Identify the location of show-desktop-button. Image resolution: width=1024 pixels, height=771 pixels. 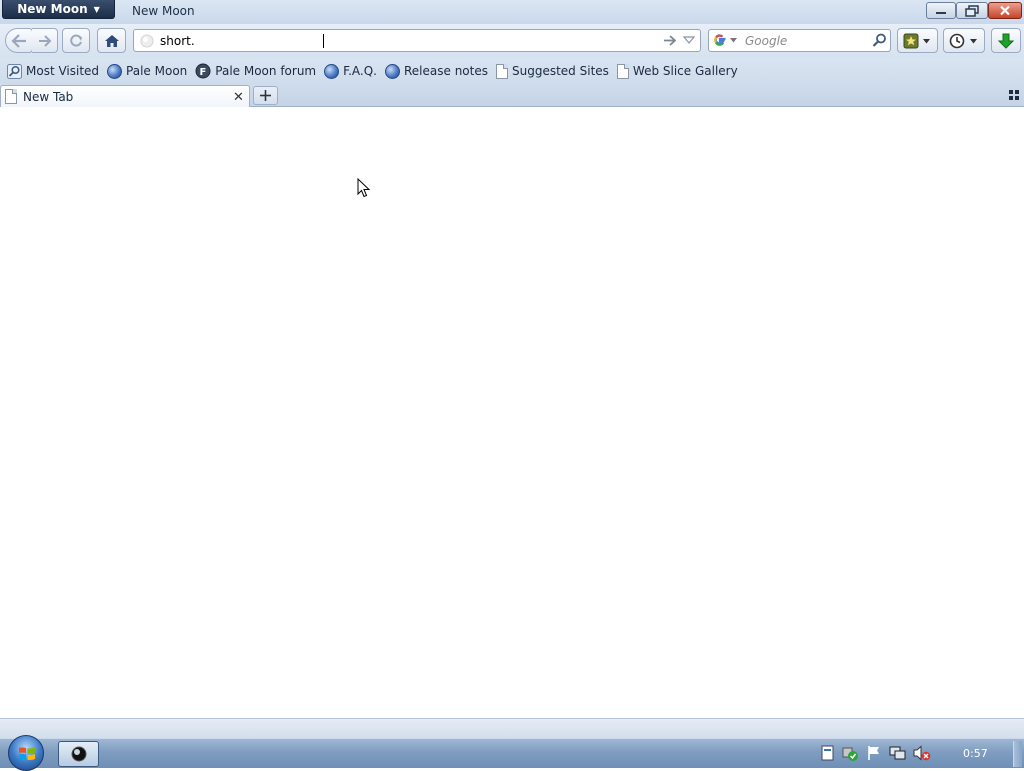
(1017, 754).